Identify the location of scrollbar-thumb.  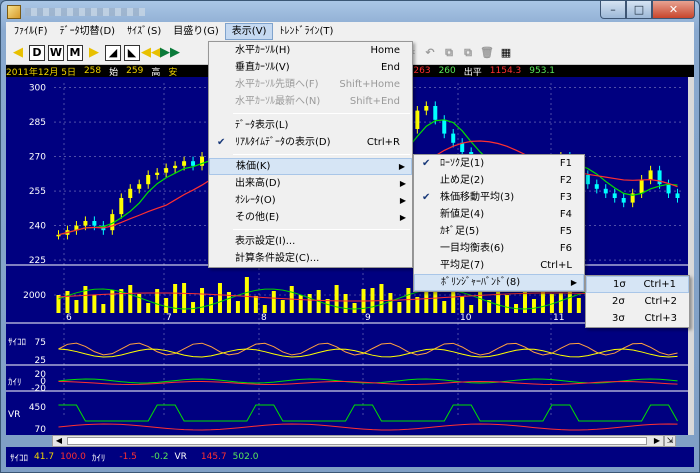
(357, 441).